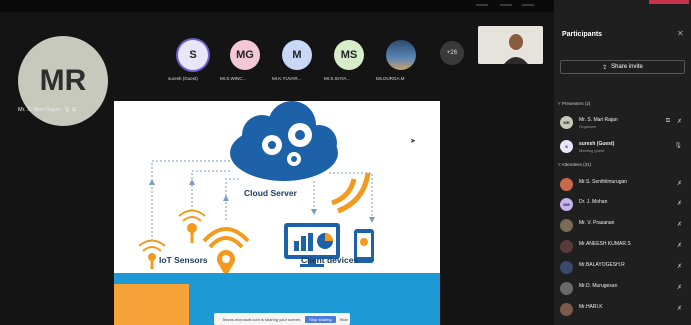 The image size is (691, 325). I want to click on stop-sharing-button: Stop sharing, so click(320, 319).